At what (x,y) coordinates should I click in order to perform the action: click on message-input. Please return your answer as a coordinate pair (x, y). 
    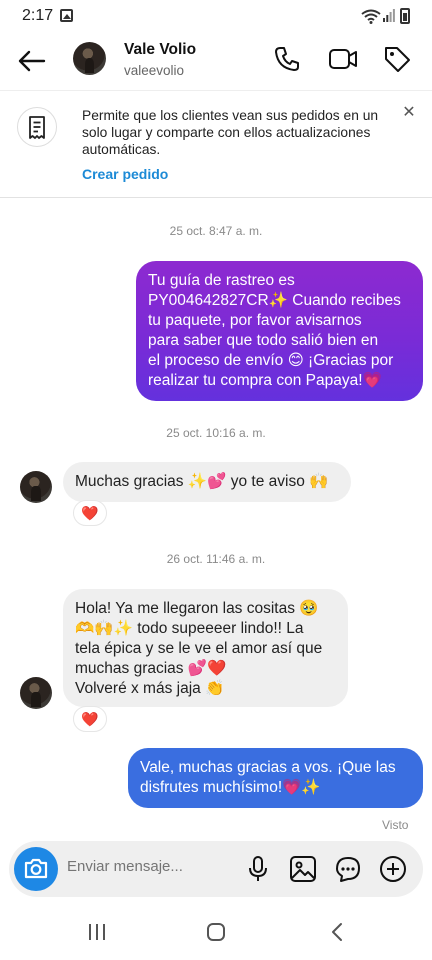
    Looking at the image, I should click on (152, 866).